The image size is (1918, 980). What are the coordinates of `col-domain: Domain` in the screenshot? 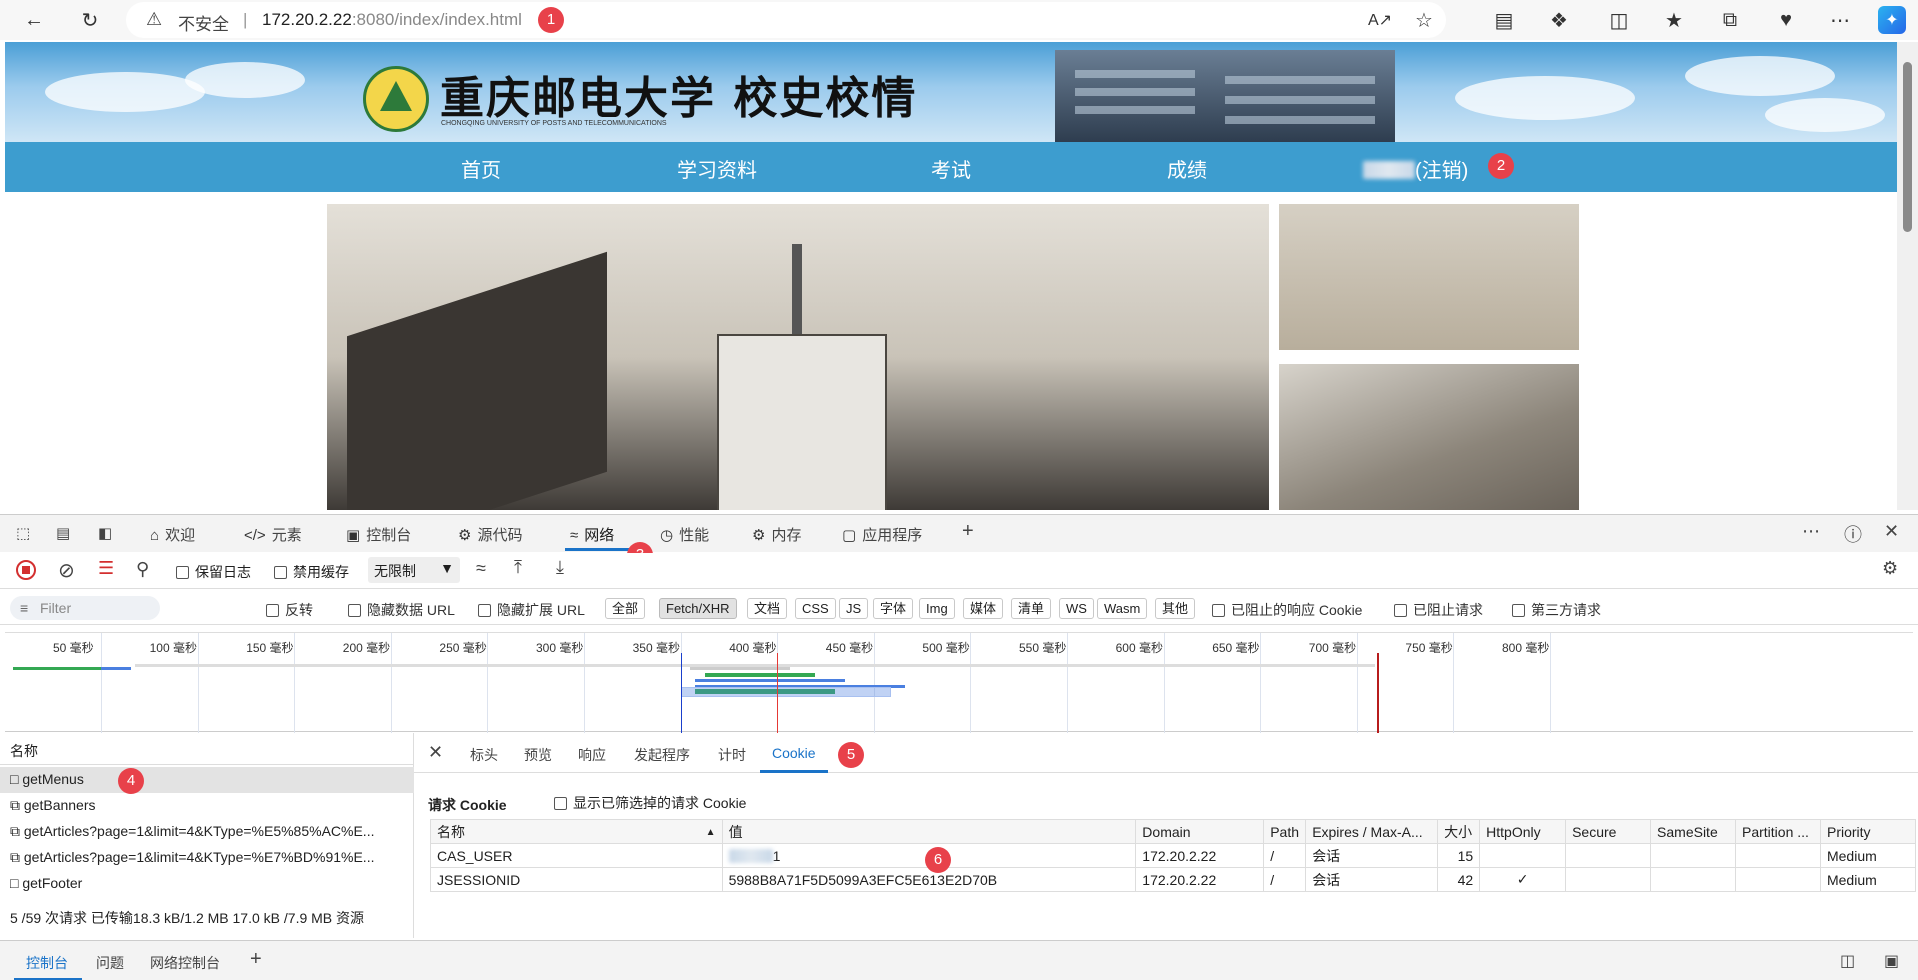 It's located at (1200, 831).